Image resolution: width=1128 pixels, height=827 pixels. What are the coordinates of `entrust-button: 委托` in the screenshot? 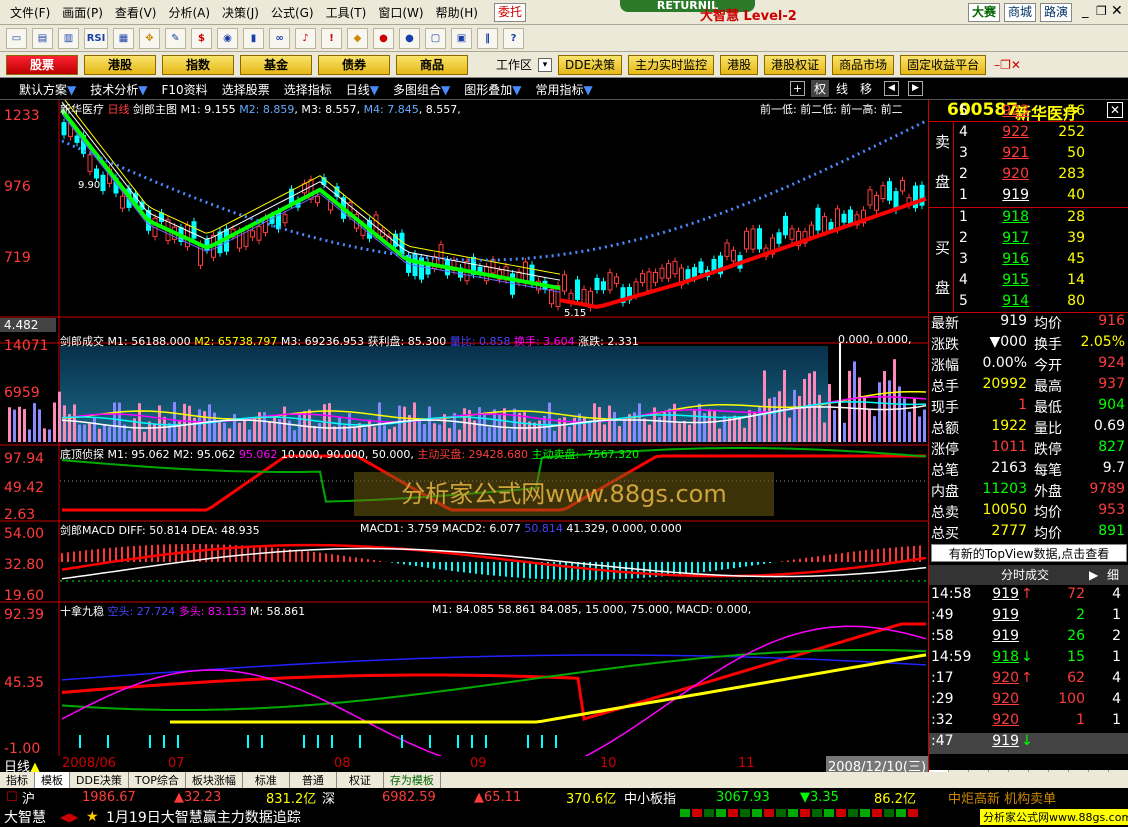 It's located at (510, 12).